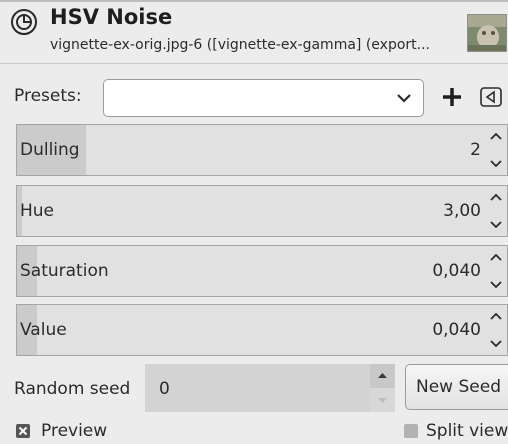  I want to click on dulling-label: Dulling, so click(50, 150).